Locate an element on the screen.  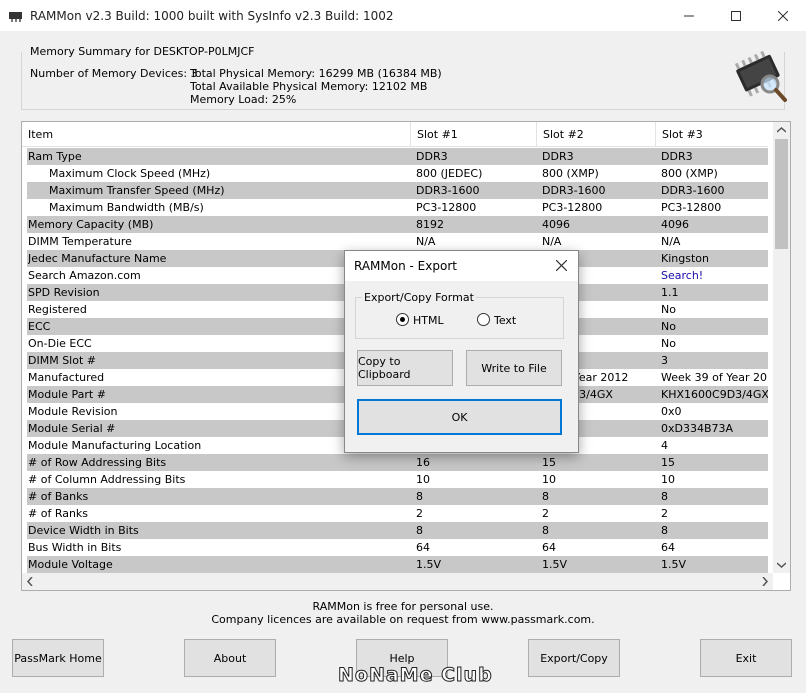
slot3-value: Kingston is located at coordinates (685, 258).